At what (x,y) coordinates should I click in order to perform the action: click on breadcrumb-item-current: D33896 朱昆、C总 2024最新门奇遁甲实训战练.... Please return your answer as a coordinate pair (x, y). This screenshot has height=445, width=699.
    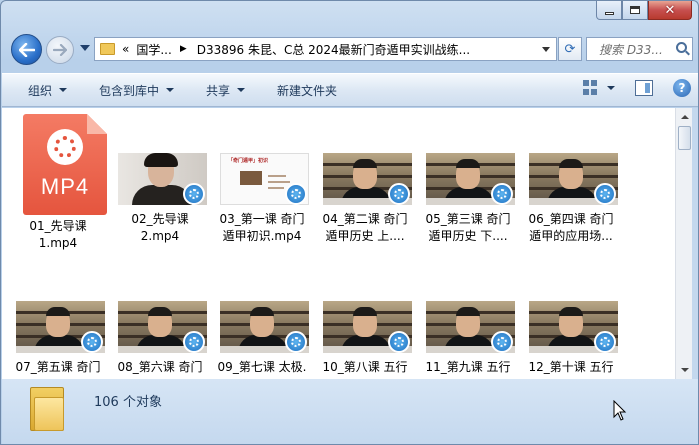
    Looking at the image, I should click on (352, 49).